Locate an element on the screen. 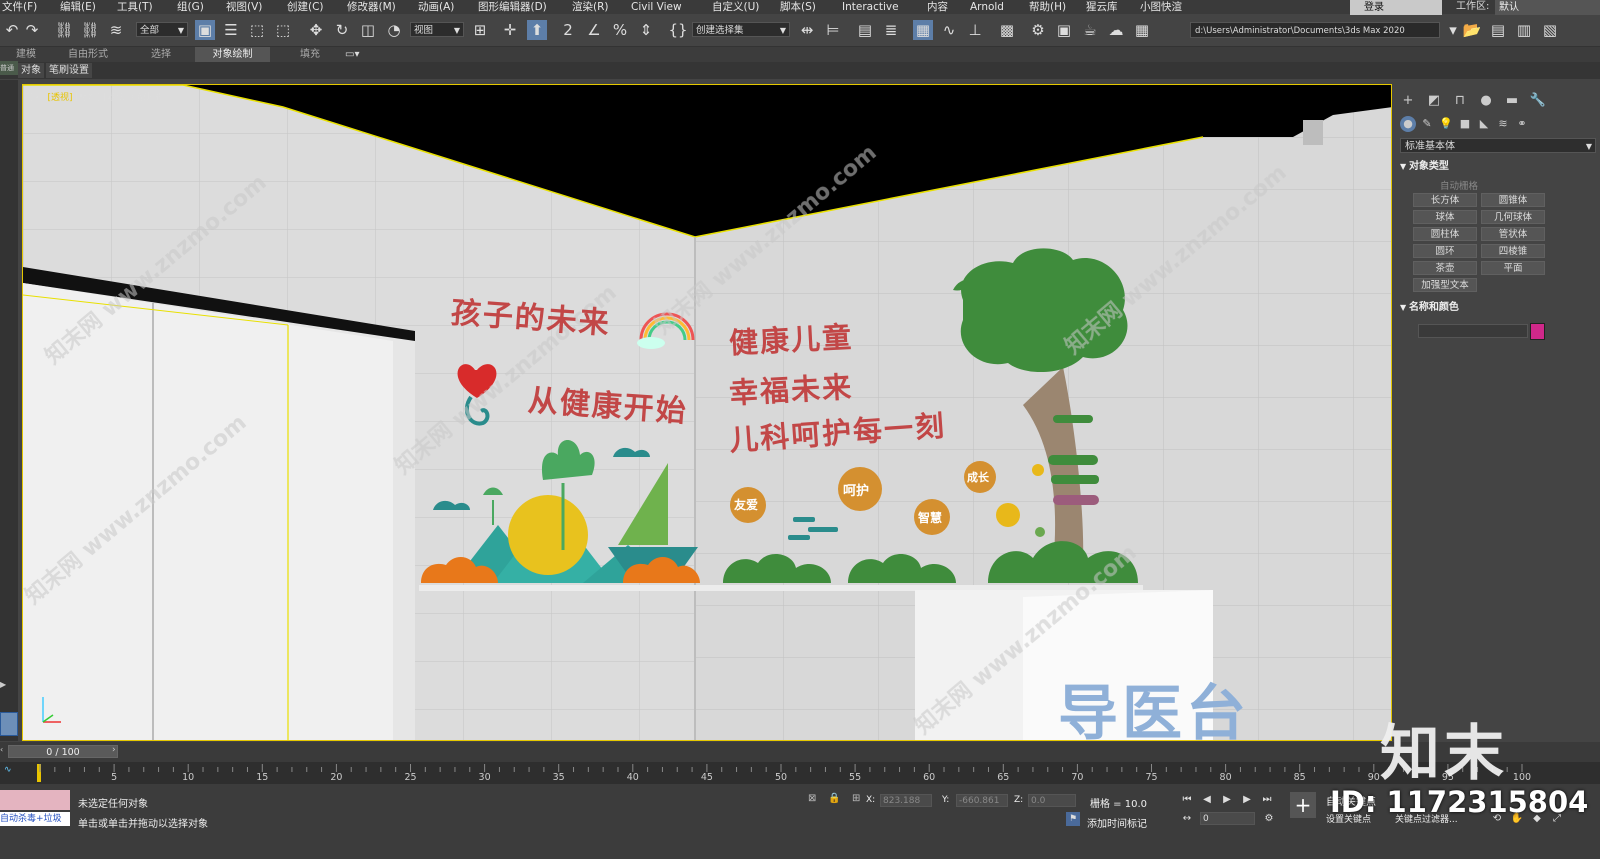 Image resolution: width=1600 pixels, height=859 pixels. play-icon: ▶ is located at coordinates (1227, 800).